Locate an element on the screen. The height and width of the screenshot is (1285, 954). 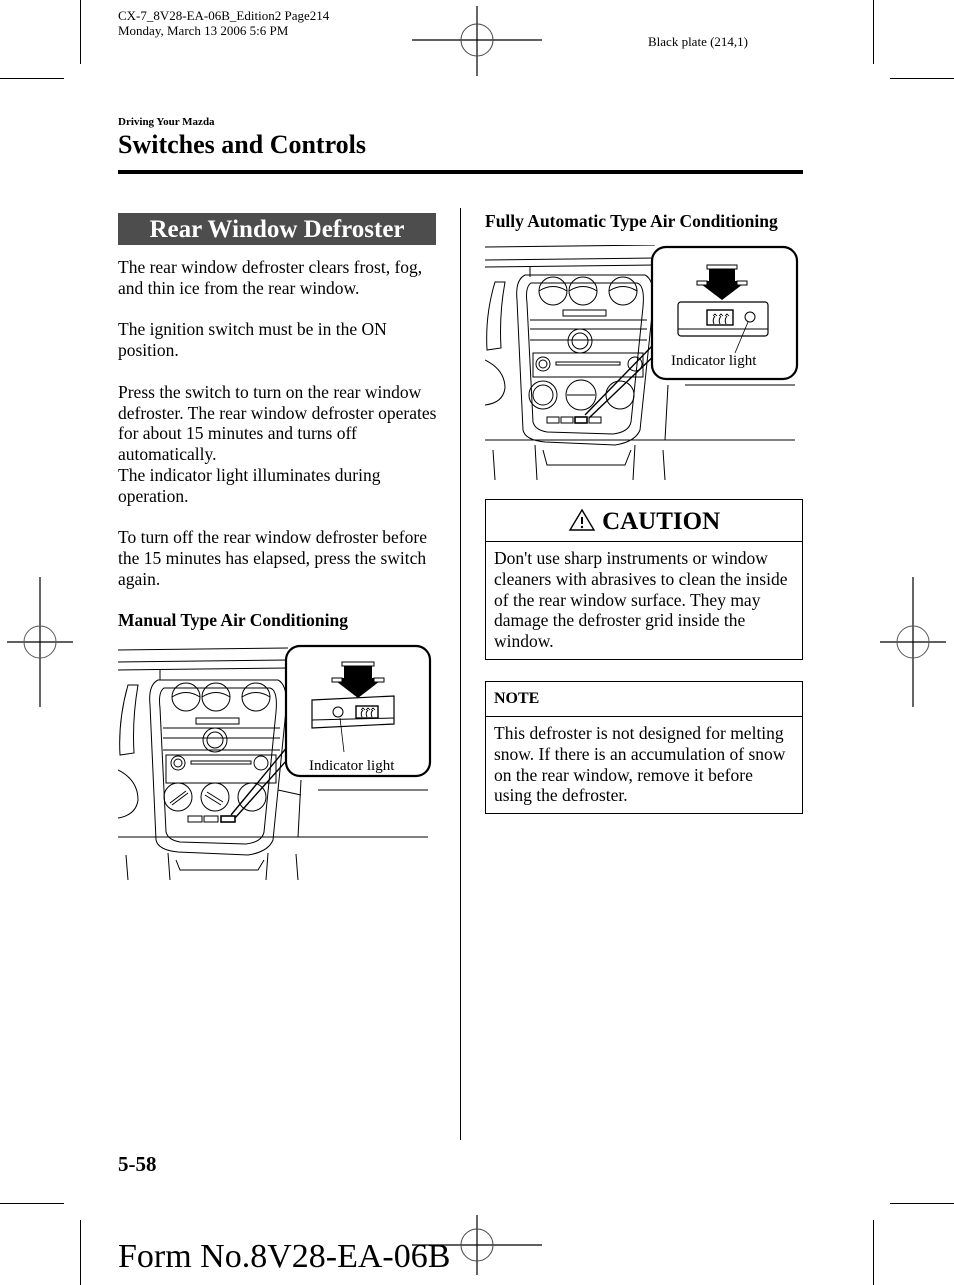
page-title: Switches and Controls is located at coordinates (242, 144).